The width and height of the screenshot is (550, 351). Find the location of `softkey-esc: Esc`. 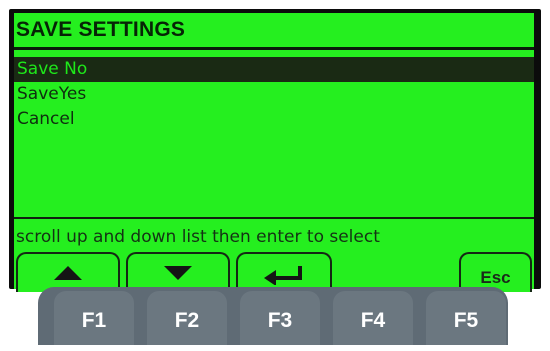

softkey-esc: Esc is located at coordinates (495, 272).